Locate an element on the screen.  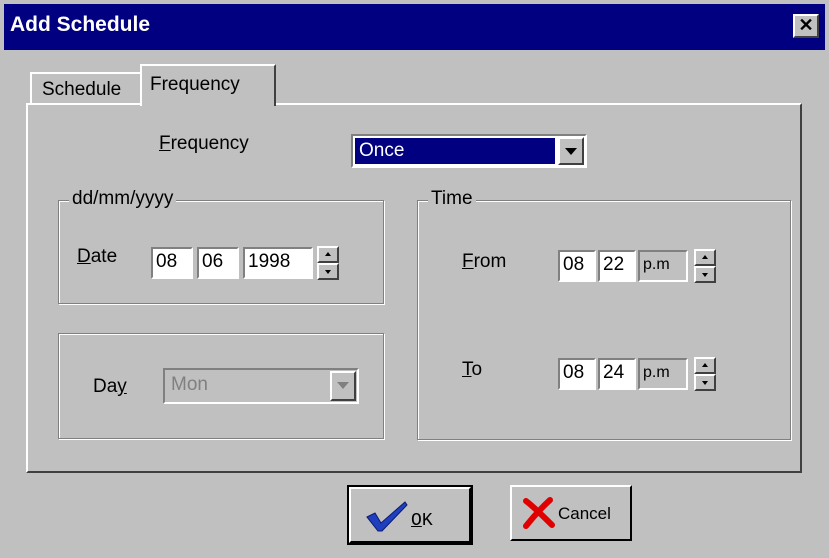
date-spinner is located at coordinates (328, 263).